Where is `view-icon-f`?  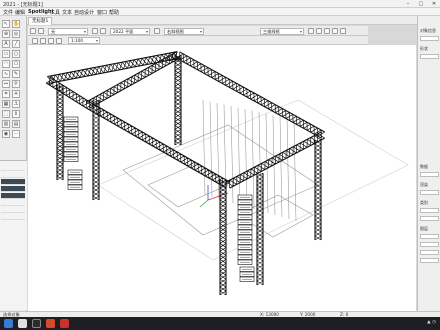 view-icon-f is located at coordinates (311, 31).